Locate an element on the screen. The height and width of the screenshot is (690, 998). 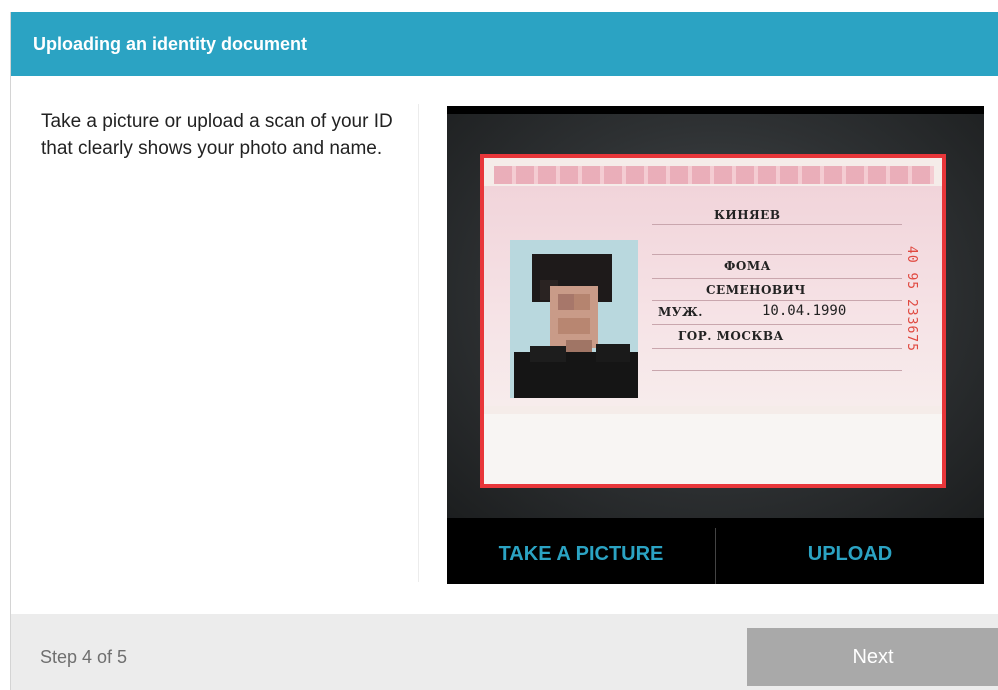
dialog-title: Uploading an identity document is located at coordinates (170, 44).